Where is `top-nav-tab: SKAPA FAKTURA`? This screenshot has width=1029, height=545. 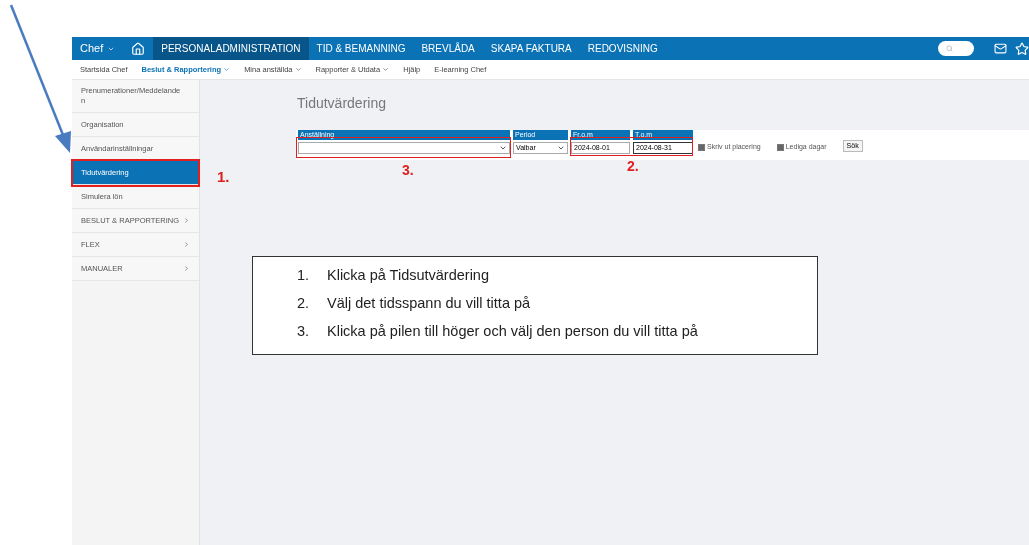 top-nav-tab: SKAPA FAKTURA is located at coordinates (531, 48).